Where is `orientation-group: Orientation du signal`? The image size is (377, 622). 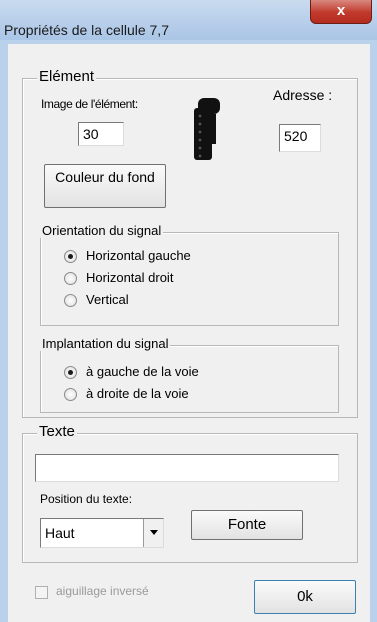
orientation-group: Orientation du signal is located at coordinates (189, 274).